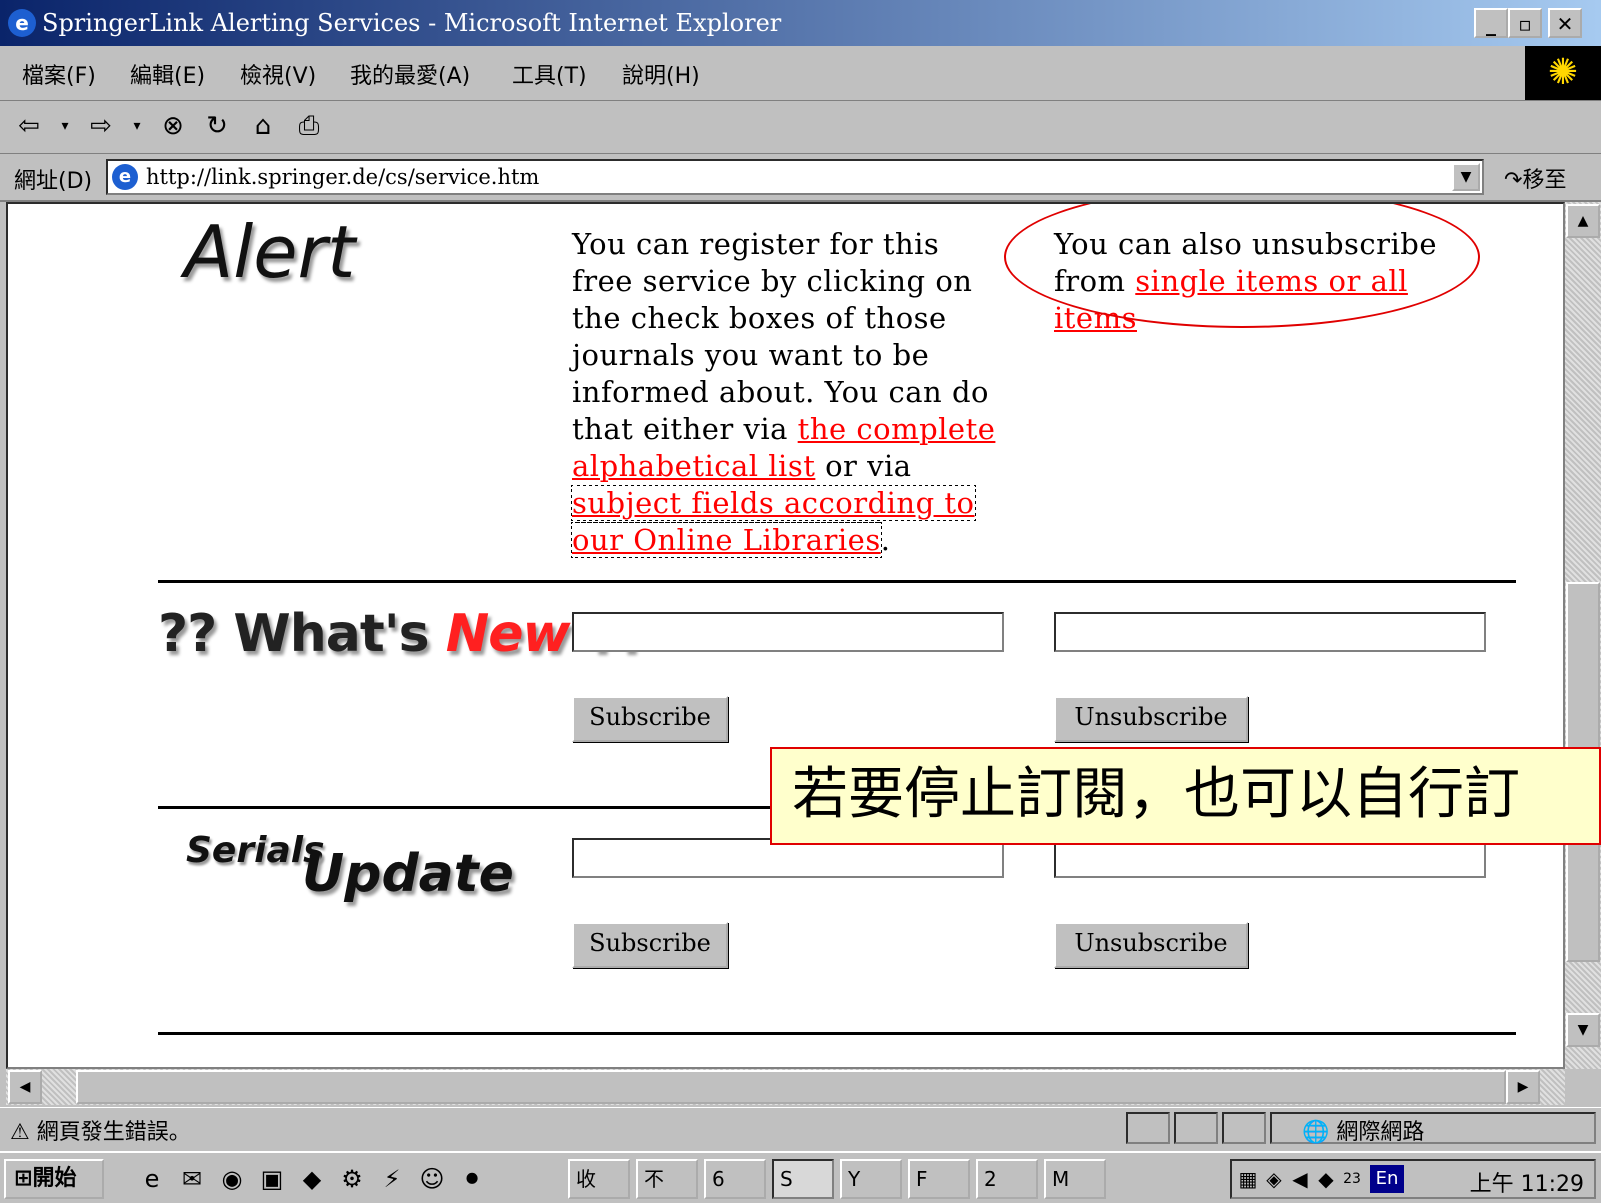 This screenshot has height=1203, width=1601. I want to click on ie-icon: e, so click(22, 23).